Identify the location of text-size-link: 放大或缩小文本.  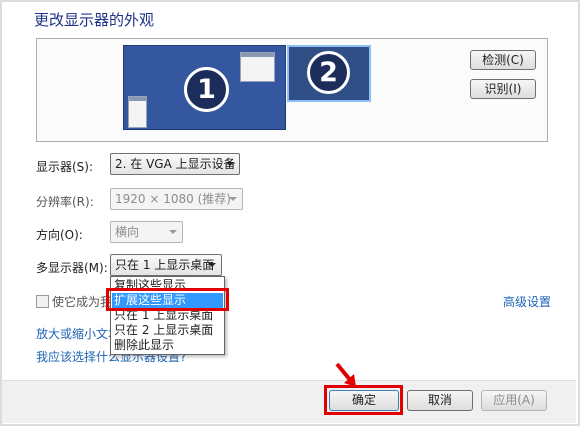
(78, 333).